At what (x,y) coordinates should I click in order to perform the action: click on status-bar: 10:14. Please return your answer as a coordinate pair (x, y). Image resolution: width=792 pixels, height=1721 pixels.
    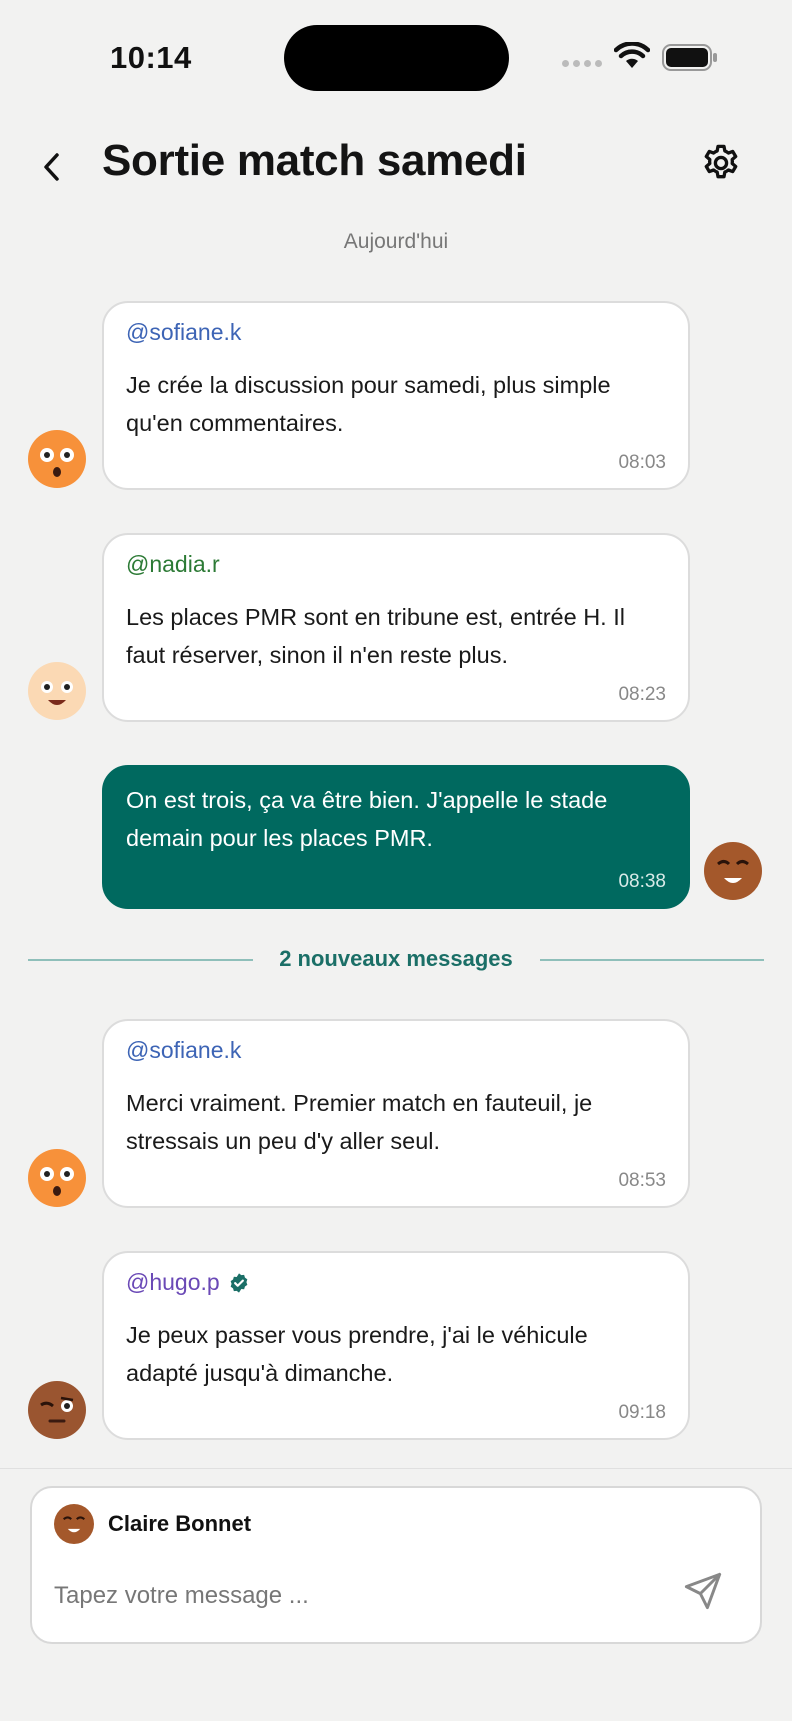
    Looking at the image, I should click on (396, 60).